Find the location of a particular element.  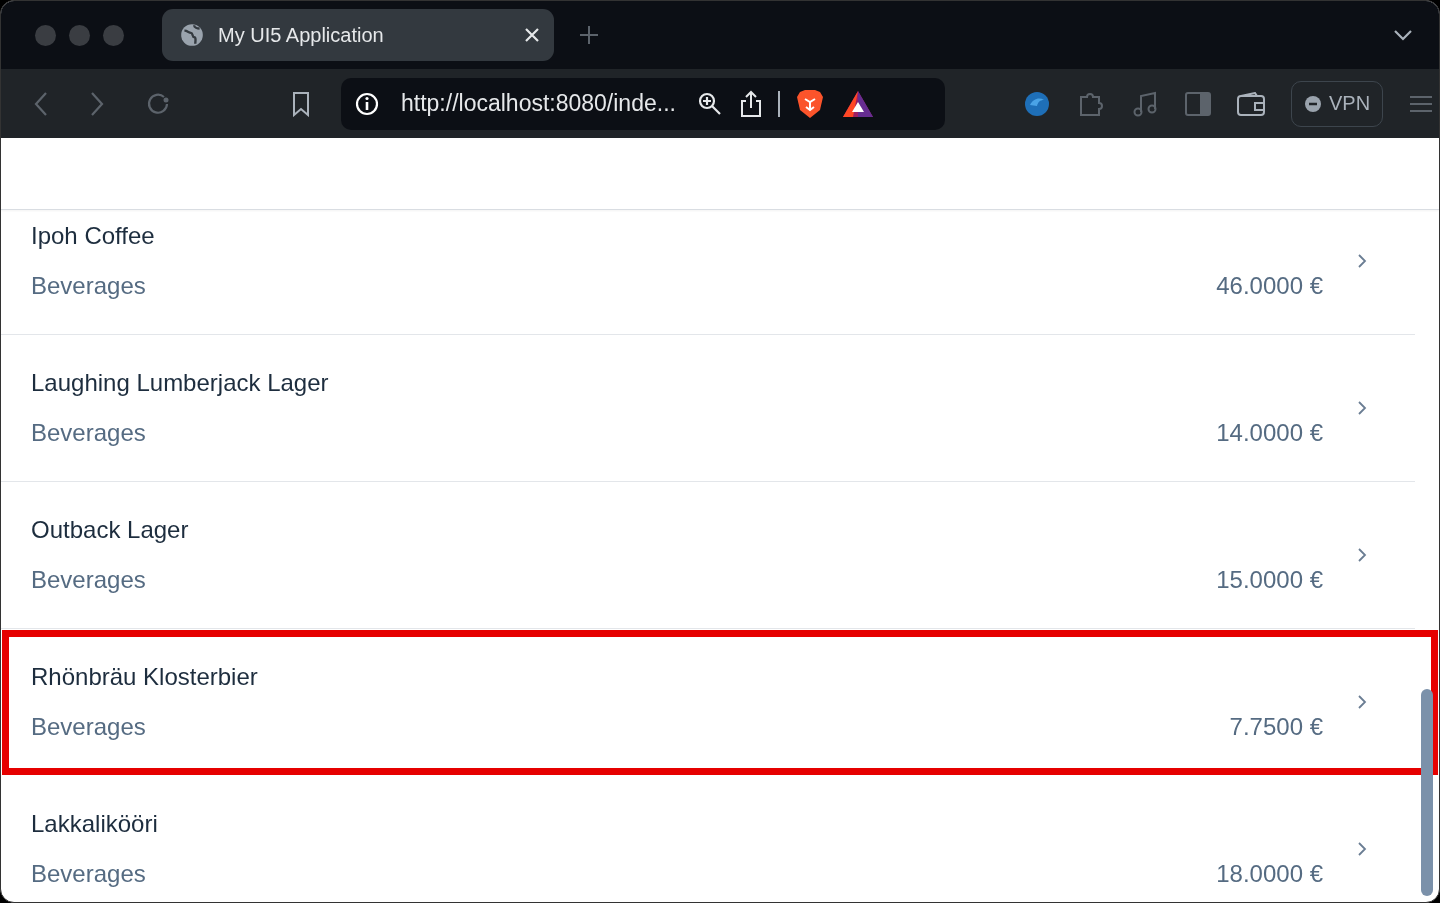

share-icon is located at coordinates (750, 103).